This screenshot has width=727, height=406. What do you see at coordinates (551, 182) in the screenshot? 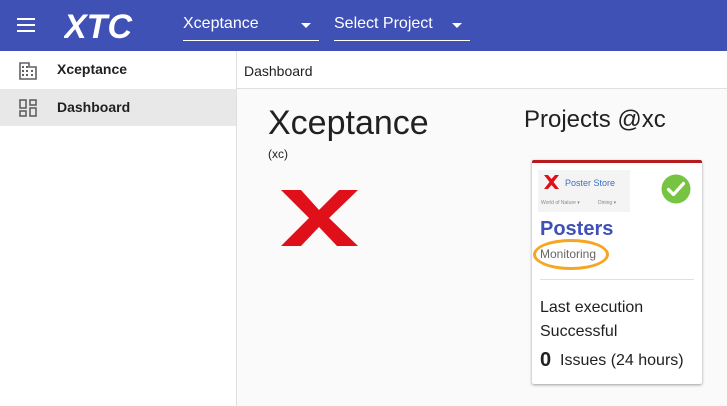
I see `poster-store-logo-icon` at bounding box center [551, 182].